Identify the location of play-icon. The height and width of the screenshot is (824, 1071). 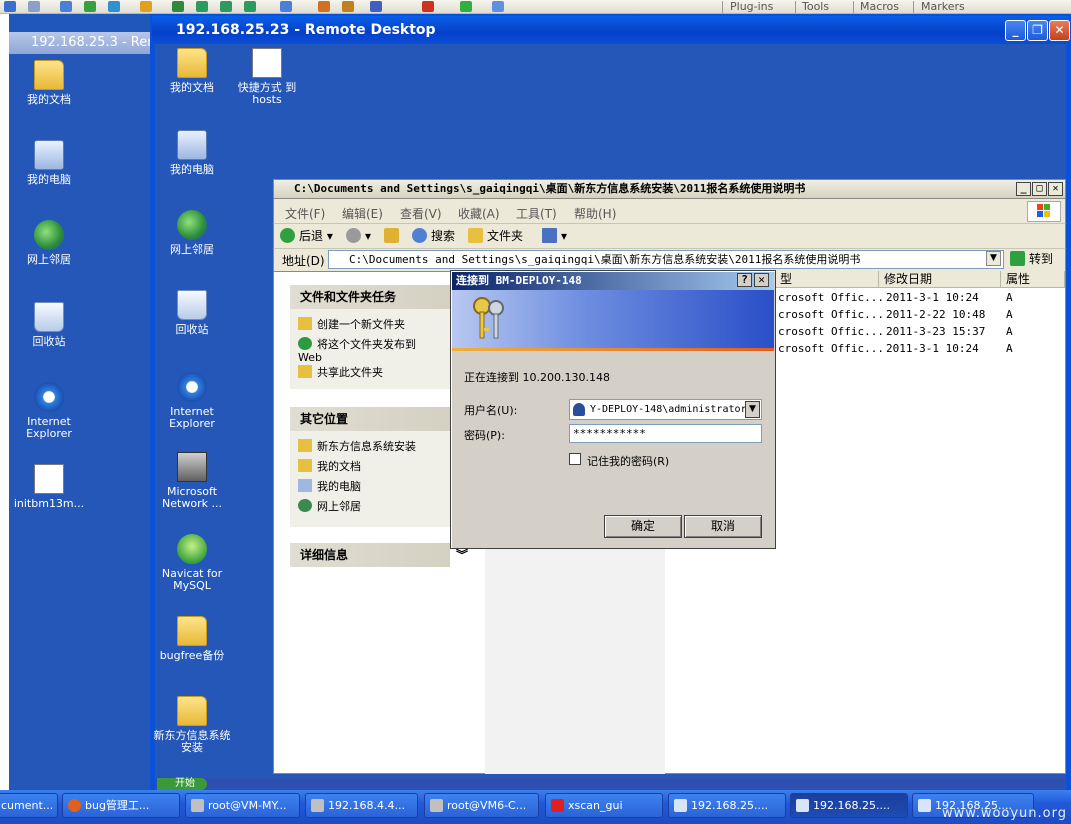
(466, 6).